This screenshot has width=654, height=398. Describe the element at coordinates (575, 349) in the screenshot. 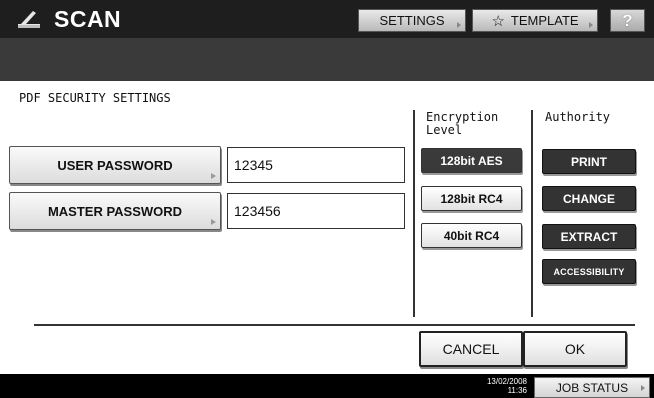

I see `ok-button: OK` at that location.